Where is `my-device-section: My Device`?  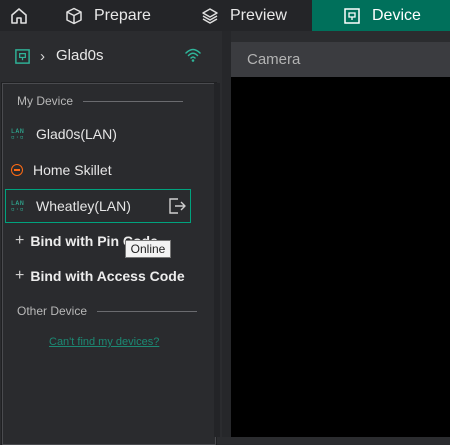 my-device-section: My Device is located at coordinates (100, 101).